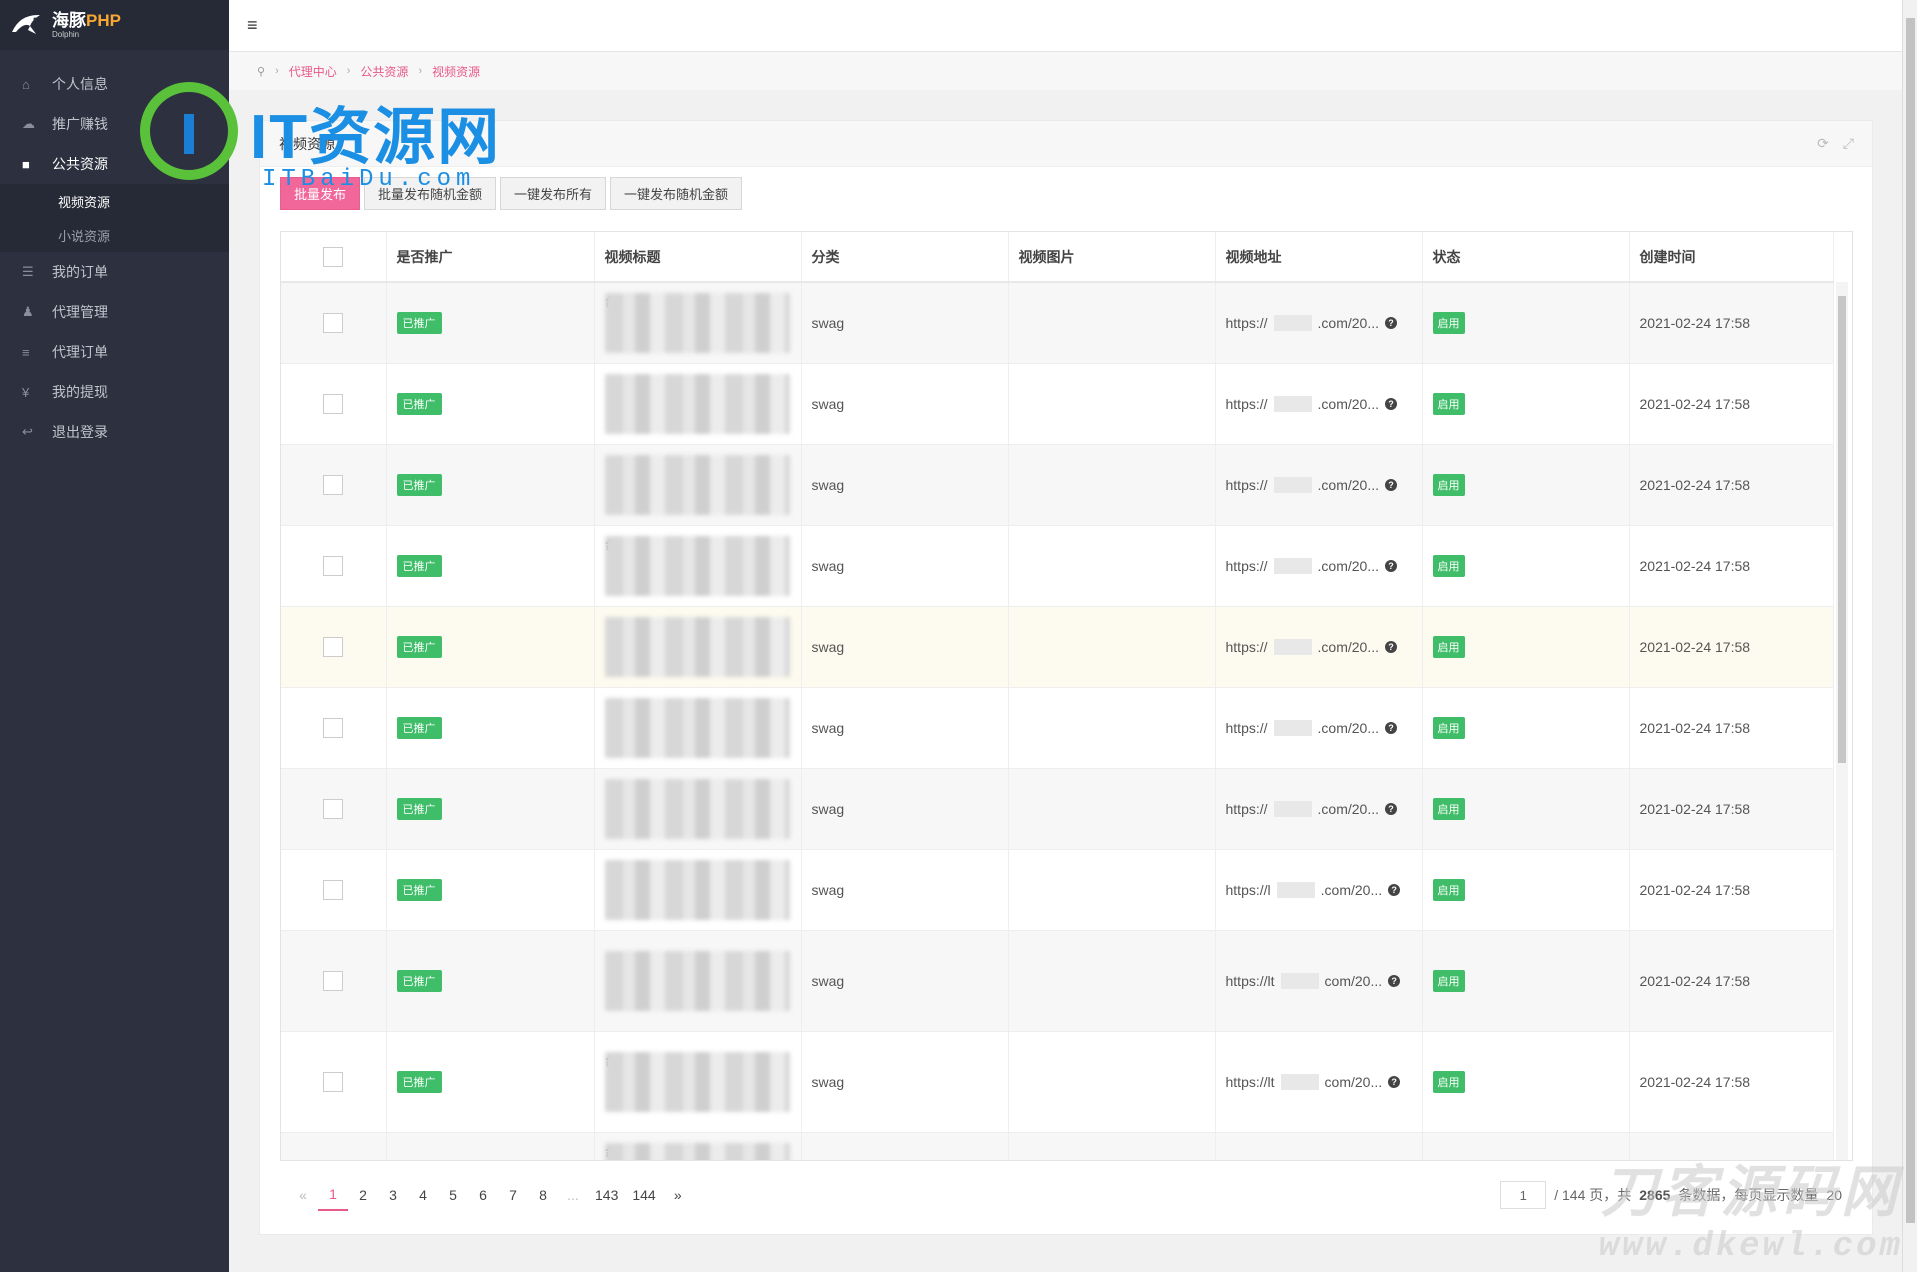 The height and width of the screenshot is (1272, 1917). What do you see at coordinates (543, 1195) in the screenshot?
I see `page-link: 8` at bounding box center [543, 1195].